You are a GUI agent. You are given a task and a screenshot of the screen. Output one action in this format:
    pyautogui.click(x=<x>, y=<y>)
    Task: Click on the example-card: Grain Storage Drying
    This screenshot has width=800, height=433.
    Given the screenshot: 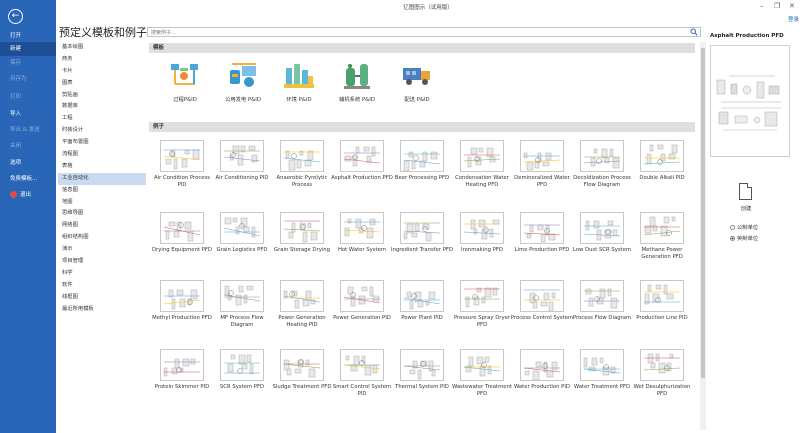 What is the action you would take?
    pyautogui.click(x=302, y=233)
    